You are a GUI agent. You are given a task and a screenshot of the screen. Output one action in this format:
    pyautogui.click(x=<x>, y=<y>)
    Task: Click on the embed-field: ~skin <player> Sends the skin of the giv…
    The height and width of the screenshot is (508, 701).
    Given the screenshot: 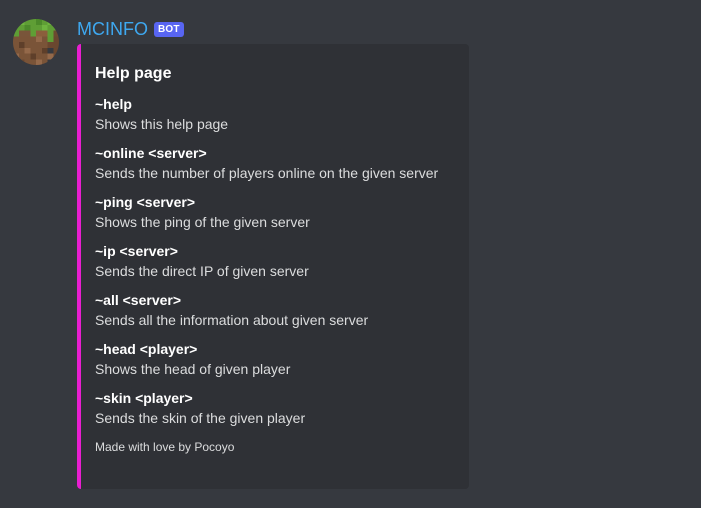 What is the action you would take?
    pyautogui.click(x=275, y=409)
    